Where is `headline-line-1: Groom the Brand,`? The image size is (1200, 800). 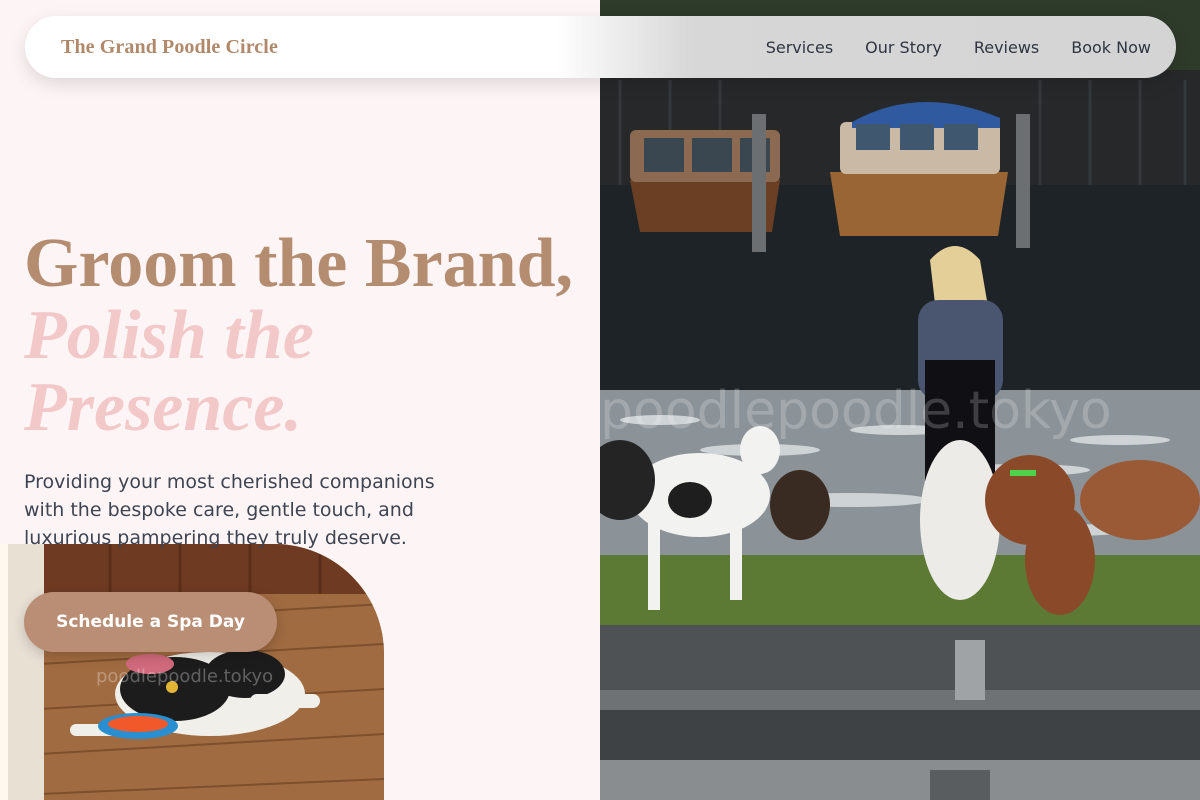
headline-line-1: Groom the Brand, is located at coordinates (298, 263).